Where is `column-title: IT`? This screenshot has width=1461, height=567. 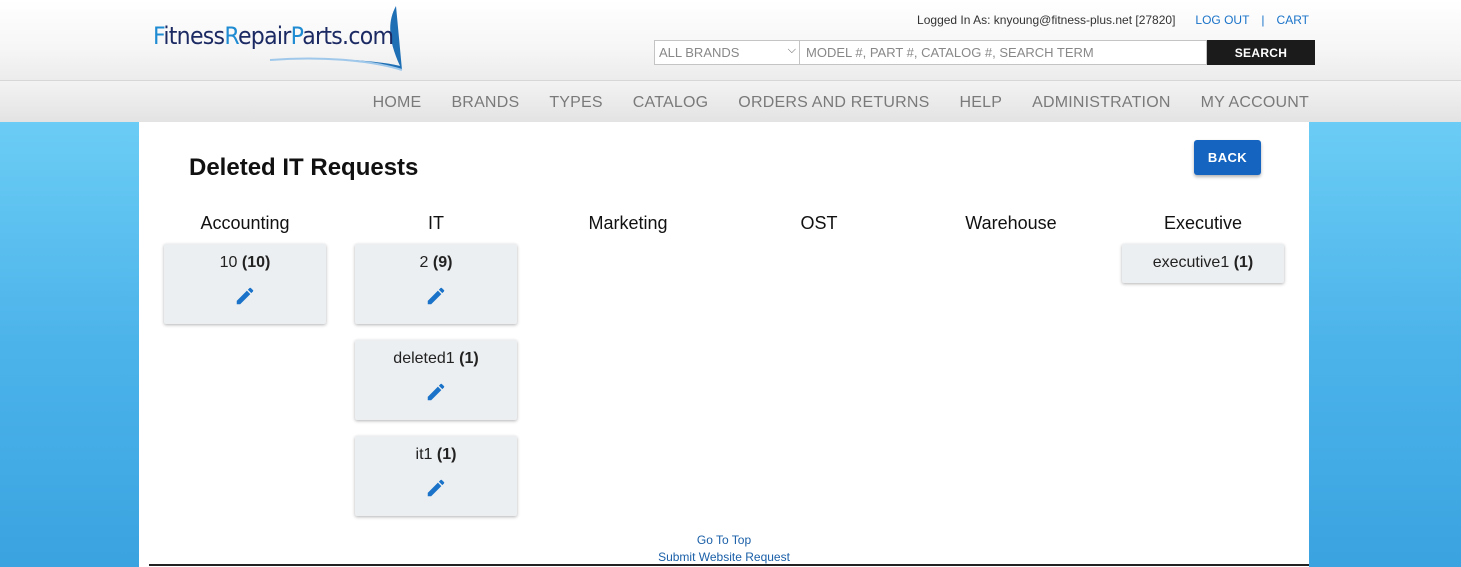 column-title: IT is located at coordinates (436, 223).